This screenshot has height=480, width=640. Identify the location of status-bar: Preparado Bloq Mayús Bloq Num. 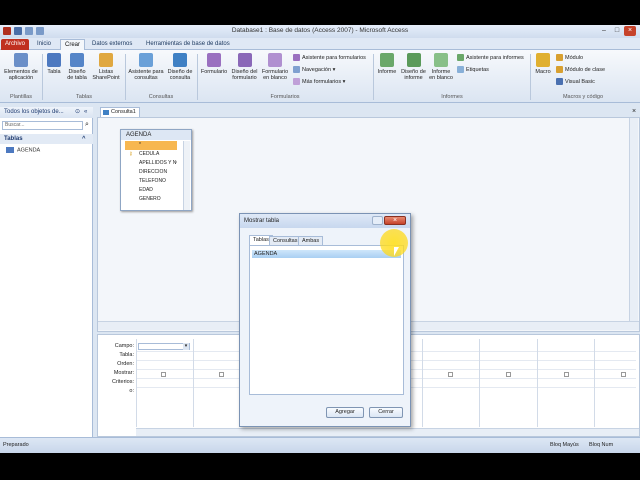
(320, 445).